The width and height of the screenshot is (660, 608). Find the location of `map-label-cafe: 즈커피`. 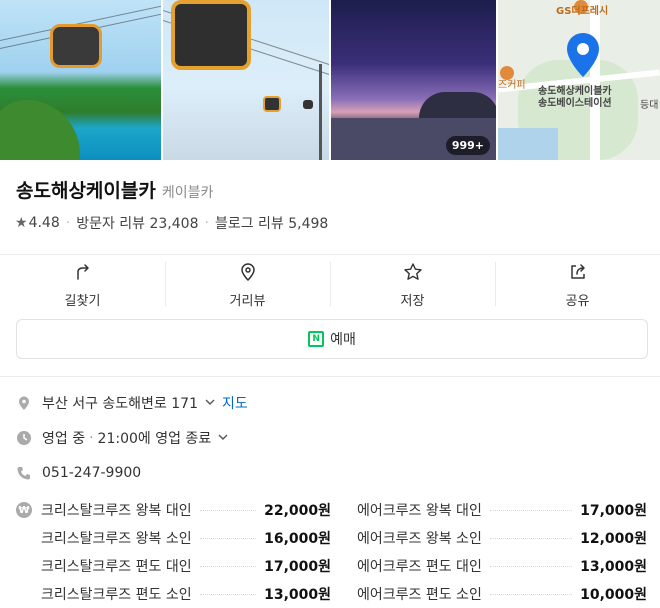

map-label-cafe: 즈커피 is located at coordinates (512, 85).